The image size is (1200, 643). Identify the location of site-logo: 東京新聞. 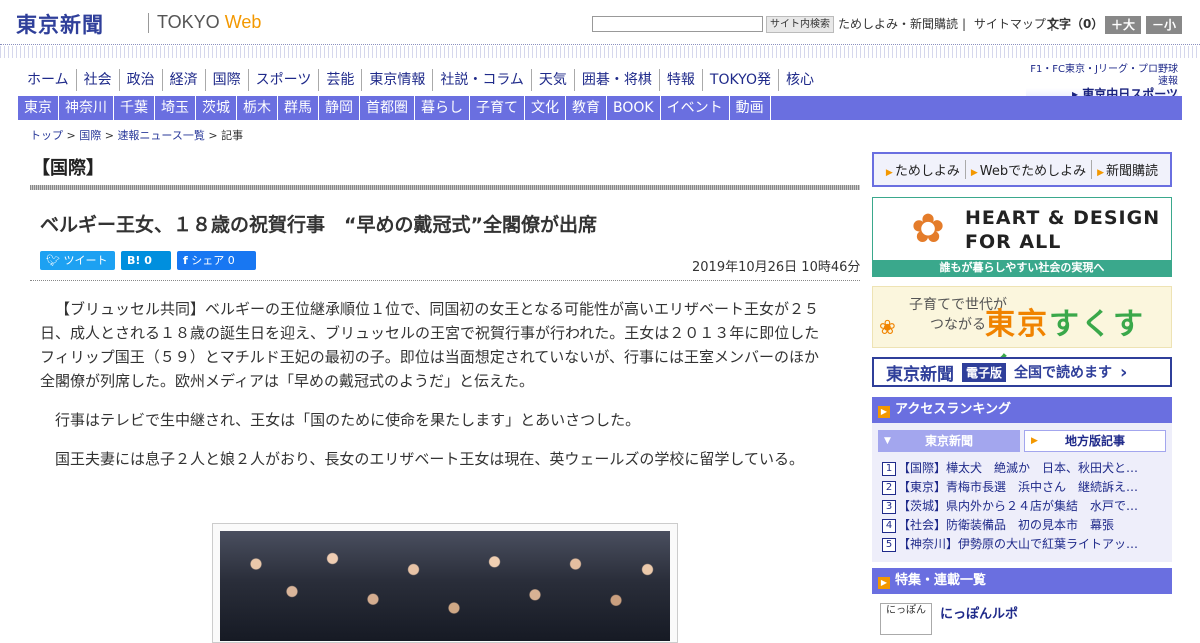
(60, 24).